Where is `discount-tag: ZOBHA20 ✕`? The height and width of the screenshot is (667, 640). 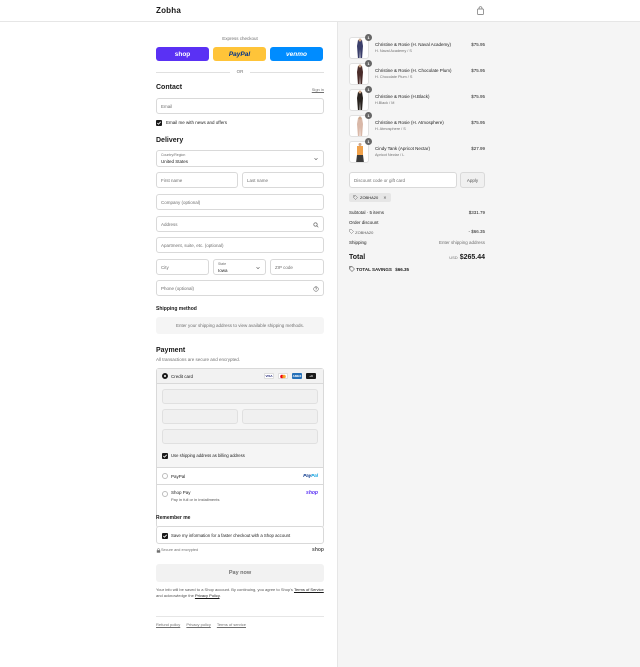 discount-tag: ZOBHA20 ✕ is located at coordinates (370, 197).